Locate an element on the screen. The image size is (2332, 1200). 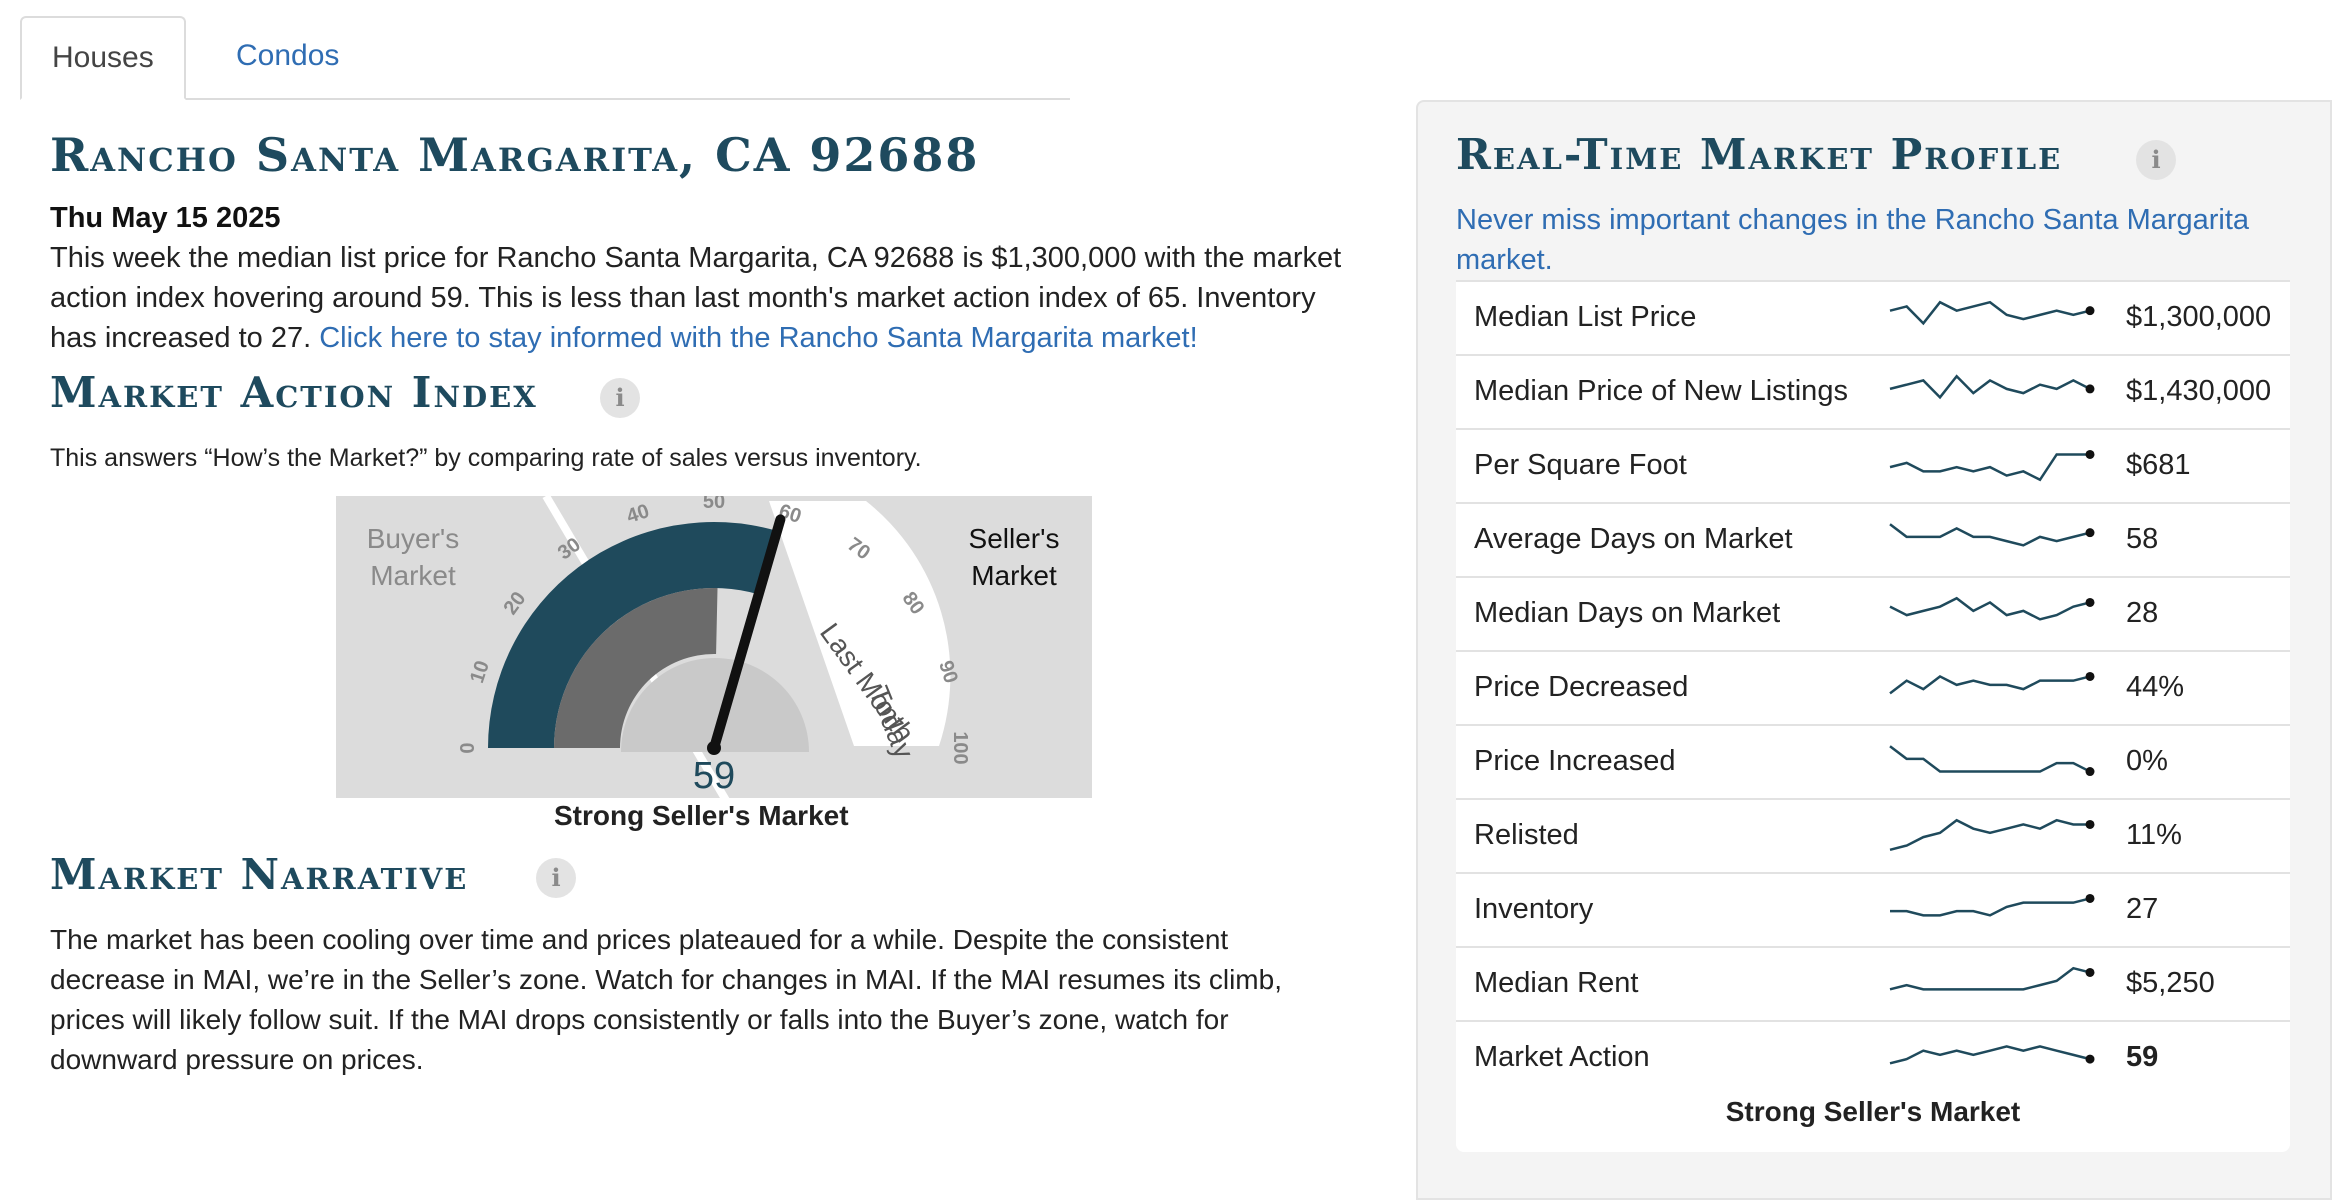
narrative-info-icon: i is located at coordinates (556, 878).